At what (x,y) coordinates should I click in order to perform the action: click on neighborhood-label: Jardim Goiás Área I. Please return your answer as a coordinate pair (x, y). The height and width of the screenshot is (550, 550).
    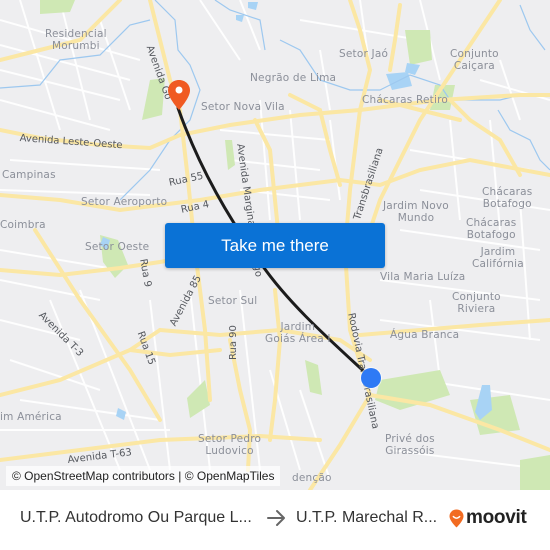
    Looking at the image, I should click on (298, 333).